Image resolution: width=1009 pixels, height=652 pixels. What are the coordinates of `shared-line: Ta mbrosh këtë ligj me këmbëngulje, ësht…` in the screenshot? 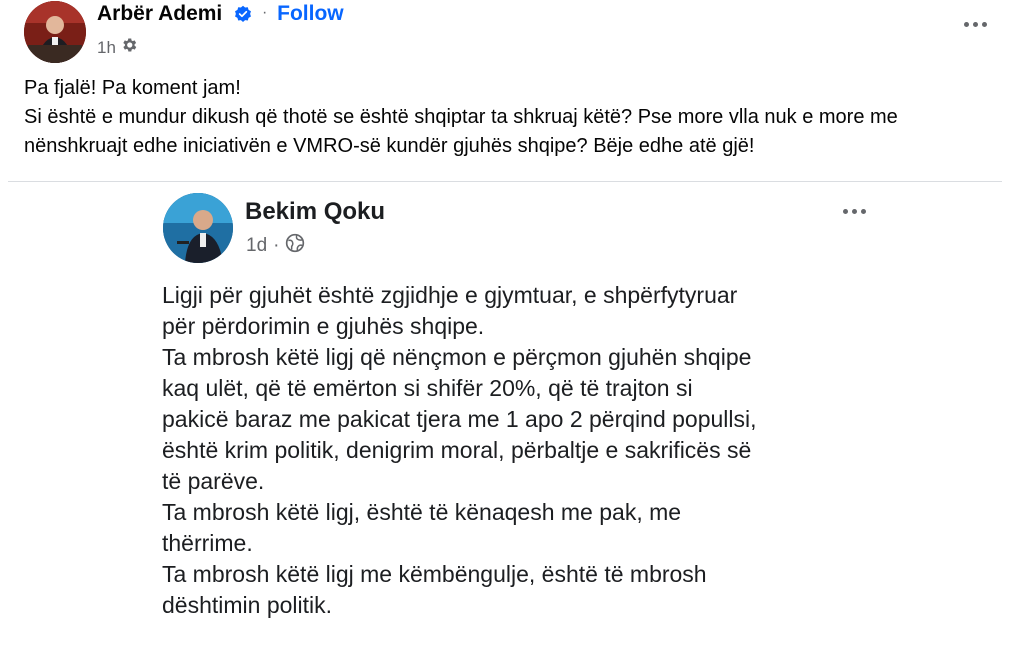 It's located at (434, 574).